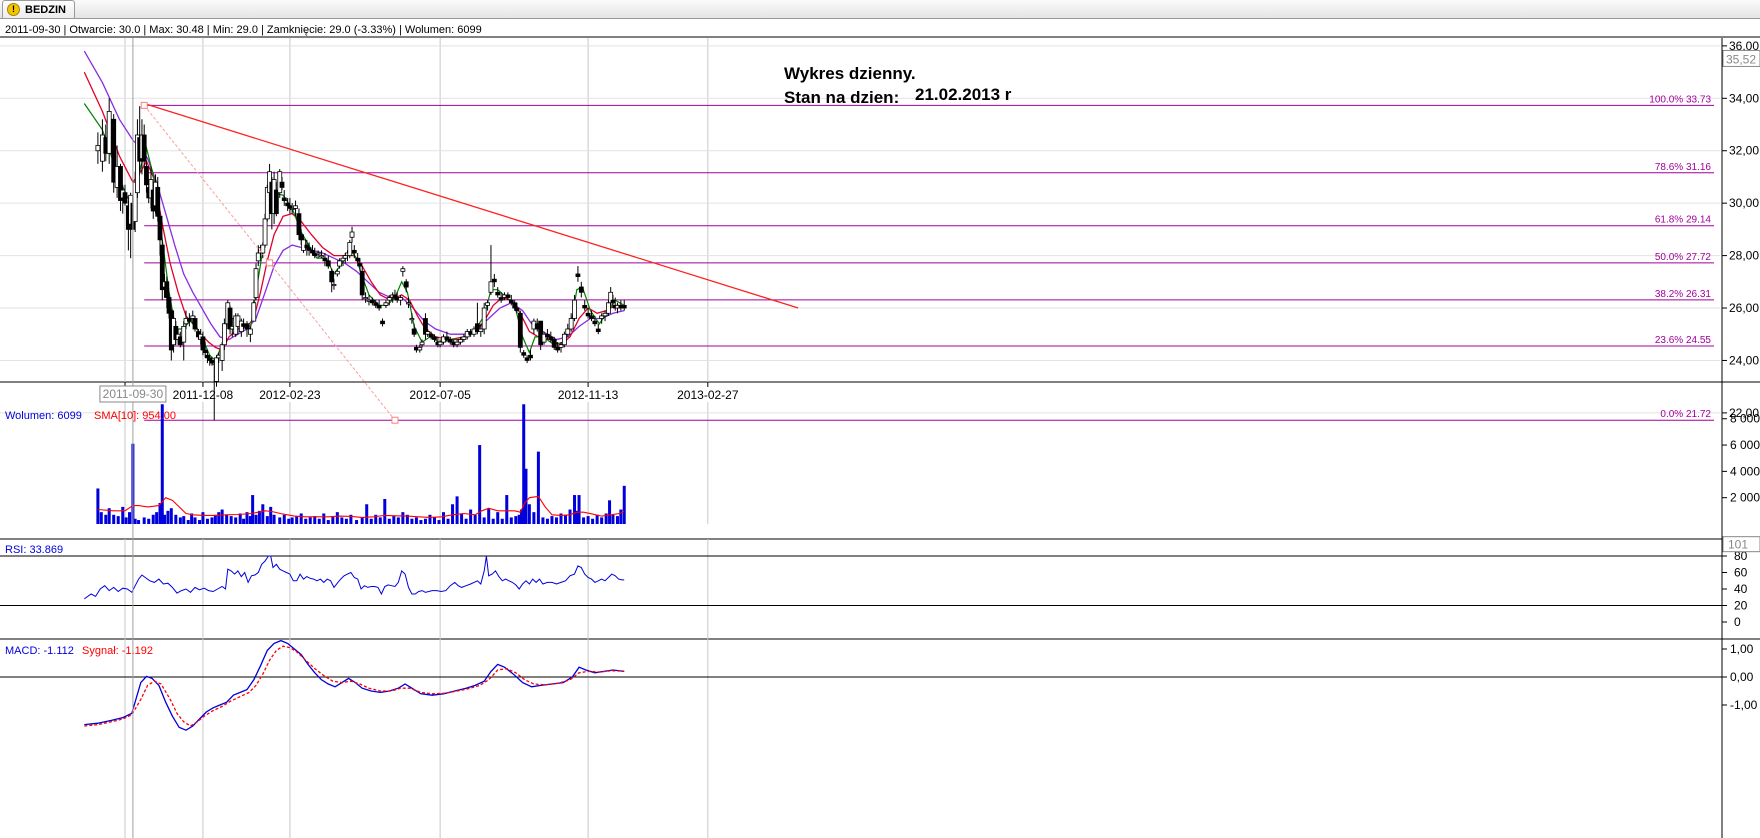 The height and width of the screenshot is (838, 1760). What do you see at coordinates (1741, 59) in the screenshot?
I see `price-box-label: 35,52` at bounding box center [1741, 59].